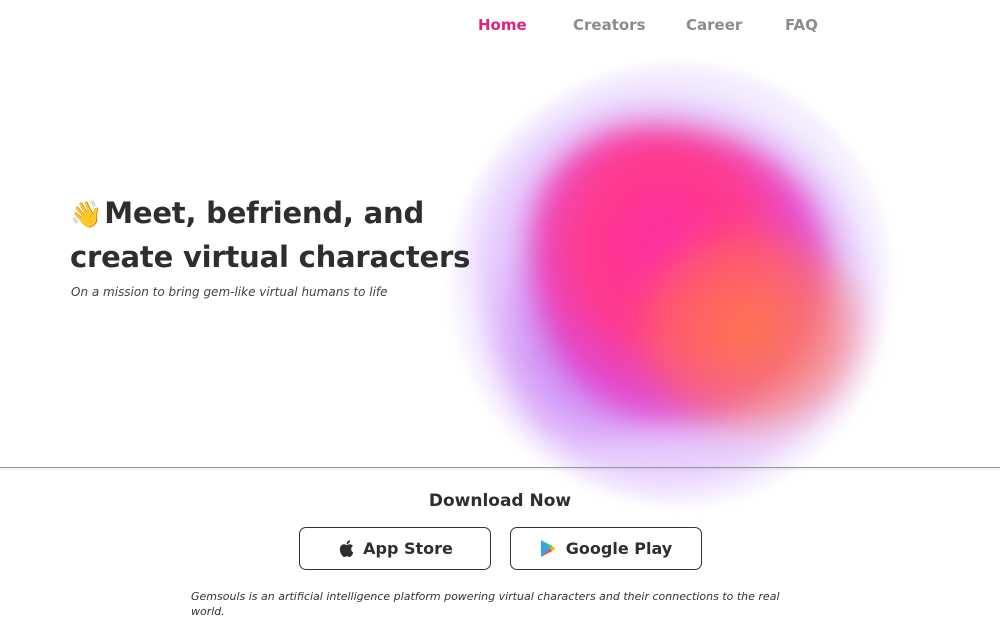  Describe the element at coordinates (346, 549) in the screenshot. I see `apple-icon` at that location.